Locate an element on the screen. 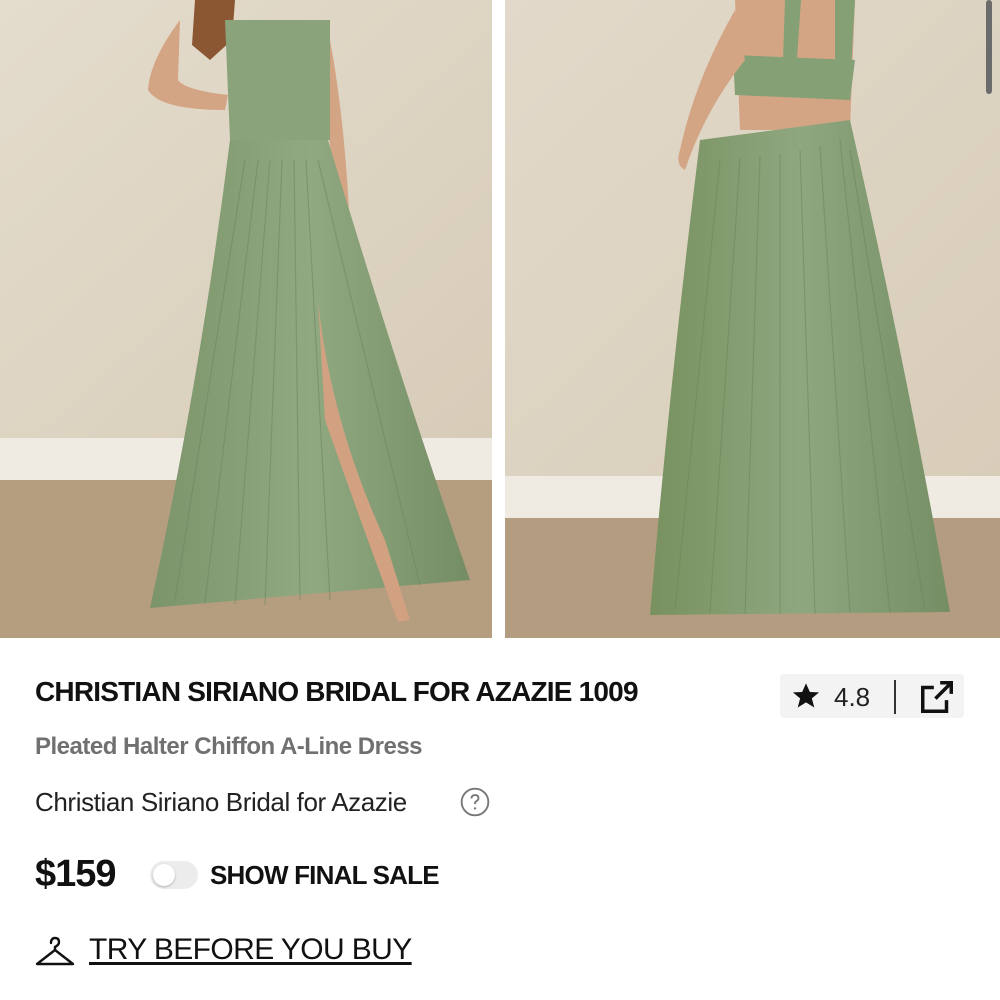 This screenshot has height=1000, width=1000. rating-value: 4.8 is located at coordinates (852, 697).